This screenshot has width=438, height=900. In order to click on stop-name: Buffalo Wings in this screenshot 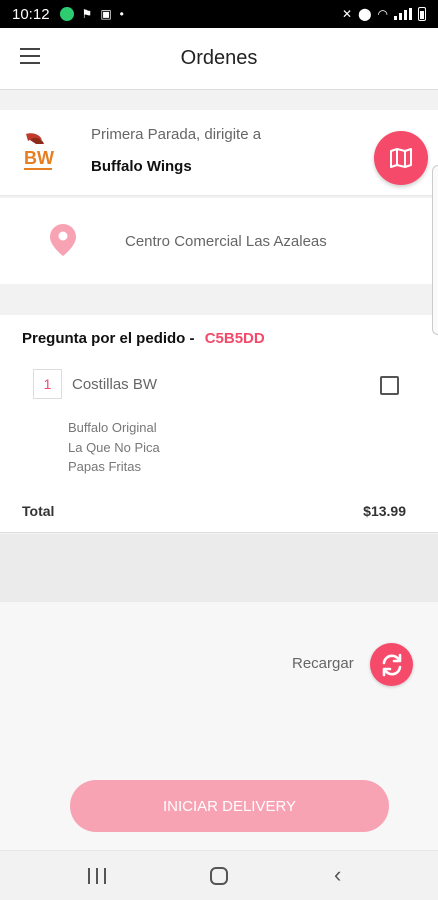, I will do `click(141, 166)`.